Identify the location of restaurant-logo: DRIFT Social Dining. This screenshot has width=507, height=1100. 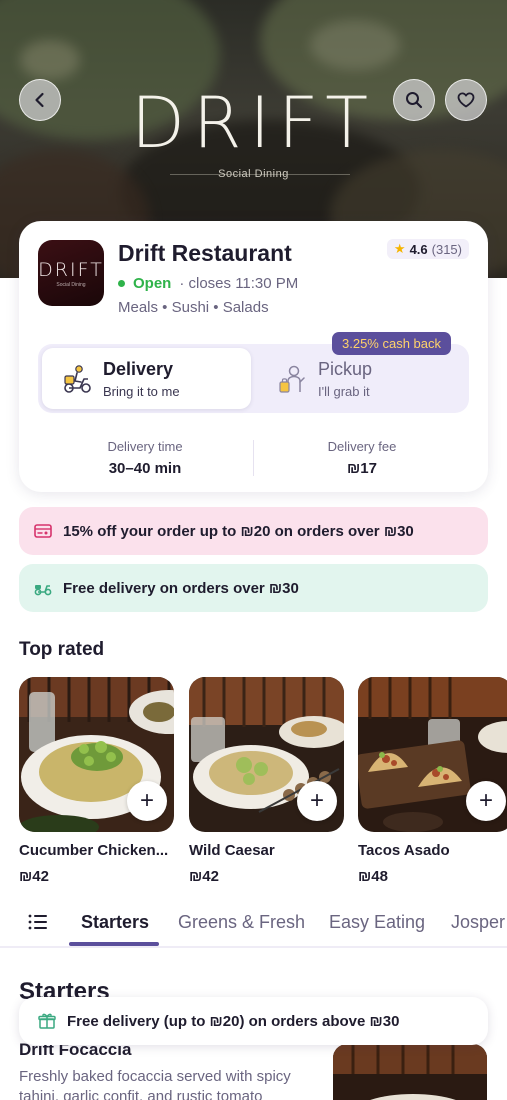
(71, 273).